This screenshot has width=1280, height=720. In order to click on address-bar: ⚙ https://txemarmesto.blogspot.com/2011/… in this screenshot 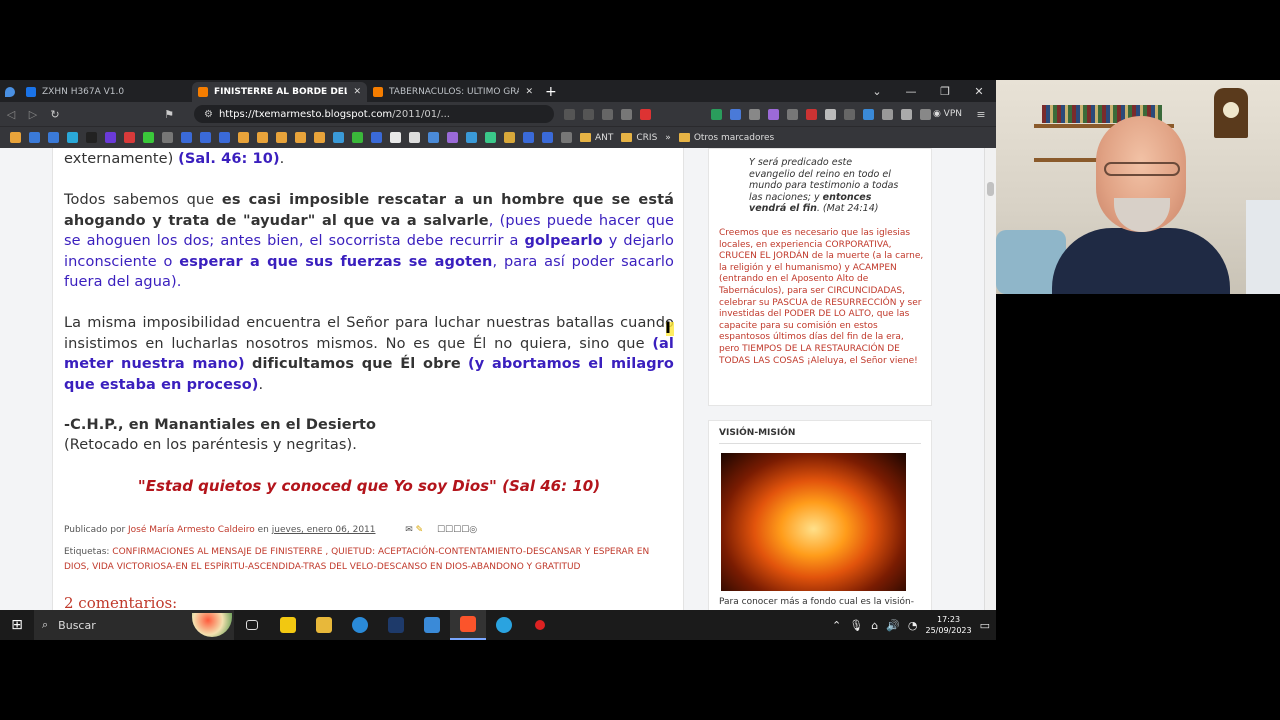, I will do `click(374, 114)`.